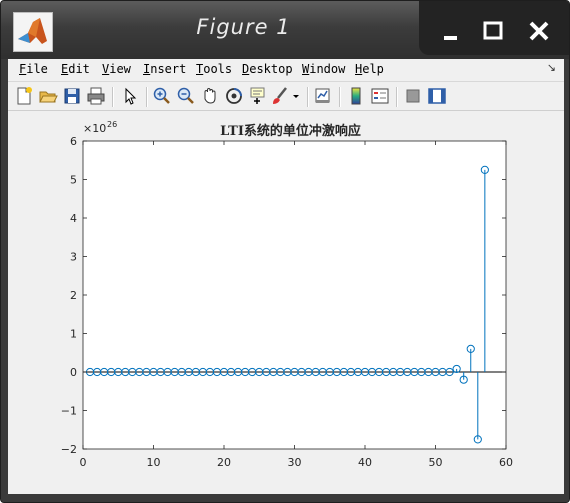  I want to click on y-tick-label: −1, so click(69, 411).